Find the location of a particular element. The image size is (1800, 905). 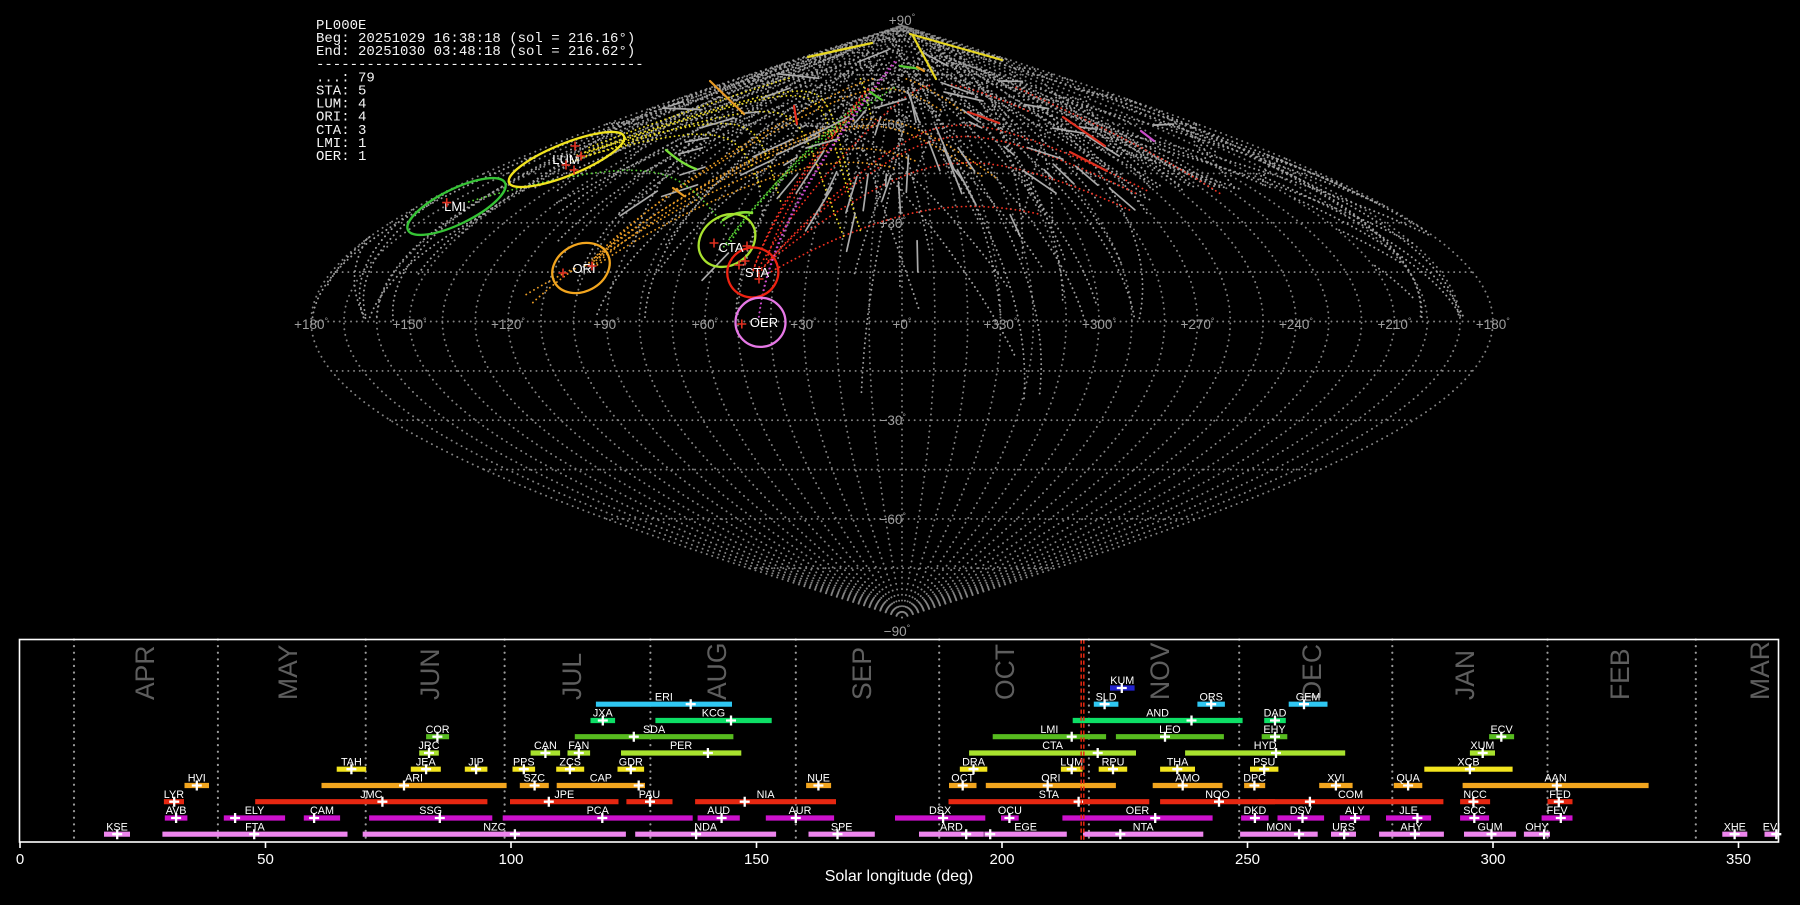

svg-text: OCU is located at coordinates (1010, 811).